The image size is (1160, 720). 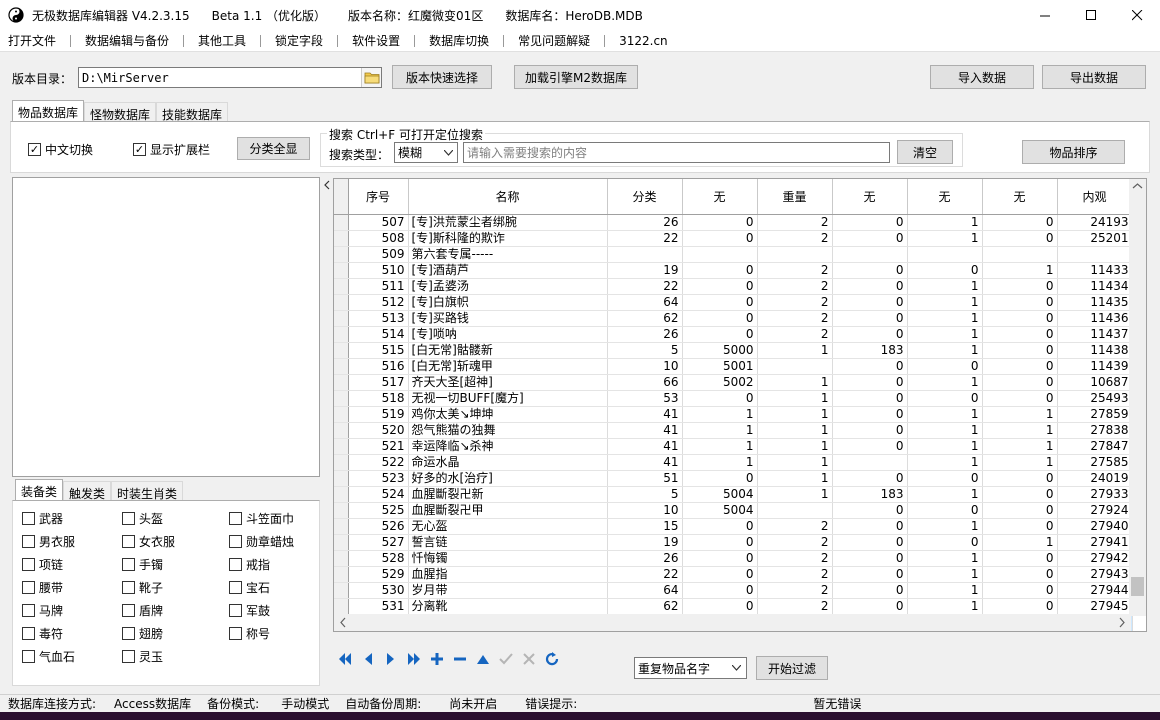 What do you see at coordinates (508, 270) in the screenshot?
I see `table-cell: [专]酒葫芦` at bounding box center [508, 270].